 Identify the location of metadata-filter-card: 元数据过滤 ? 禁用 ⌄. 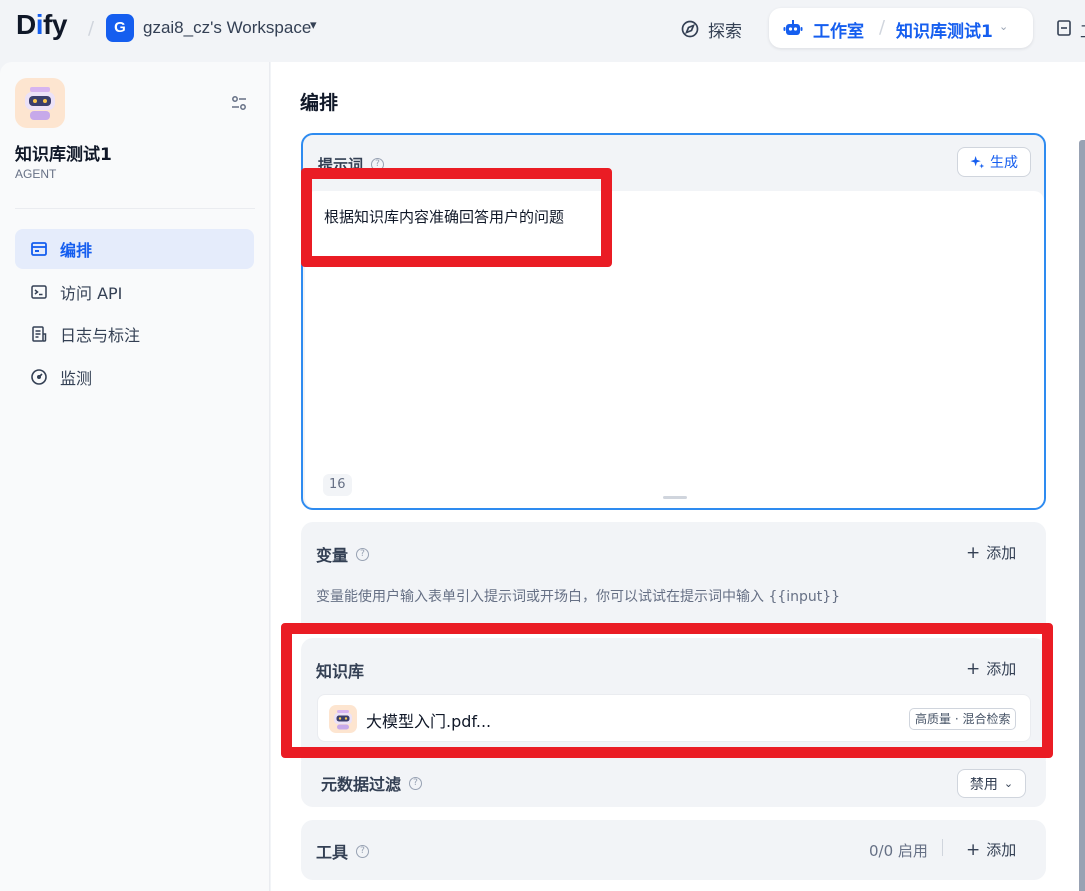
(673, 784).